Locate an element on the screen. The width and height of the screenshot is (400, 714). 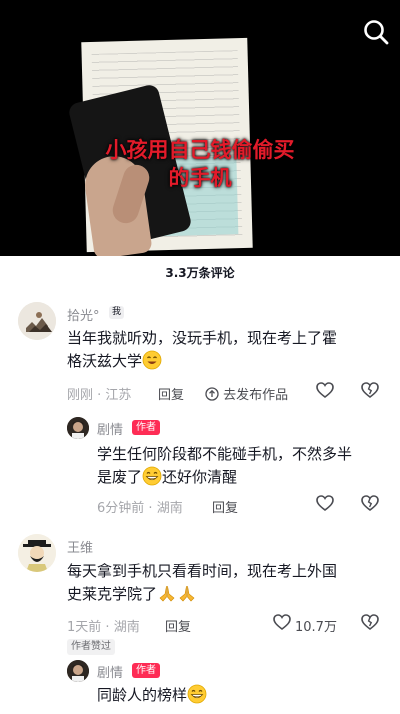
comment-text: 当年我就听劝，没玩手机，现在考上了霍 格沃兹大学 is located at coordinates (202, 349).